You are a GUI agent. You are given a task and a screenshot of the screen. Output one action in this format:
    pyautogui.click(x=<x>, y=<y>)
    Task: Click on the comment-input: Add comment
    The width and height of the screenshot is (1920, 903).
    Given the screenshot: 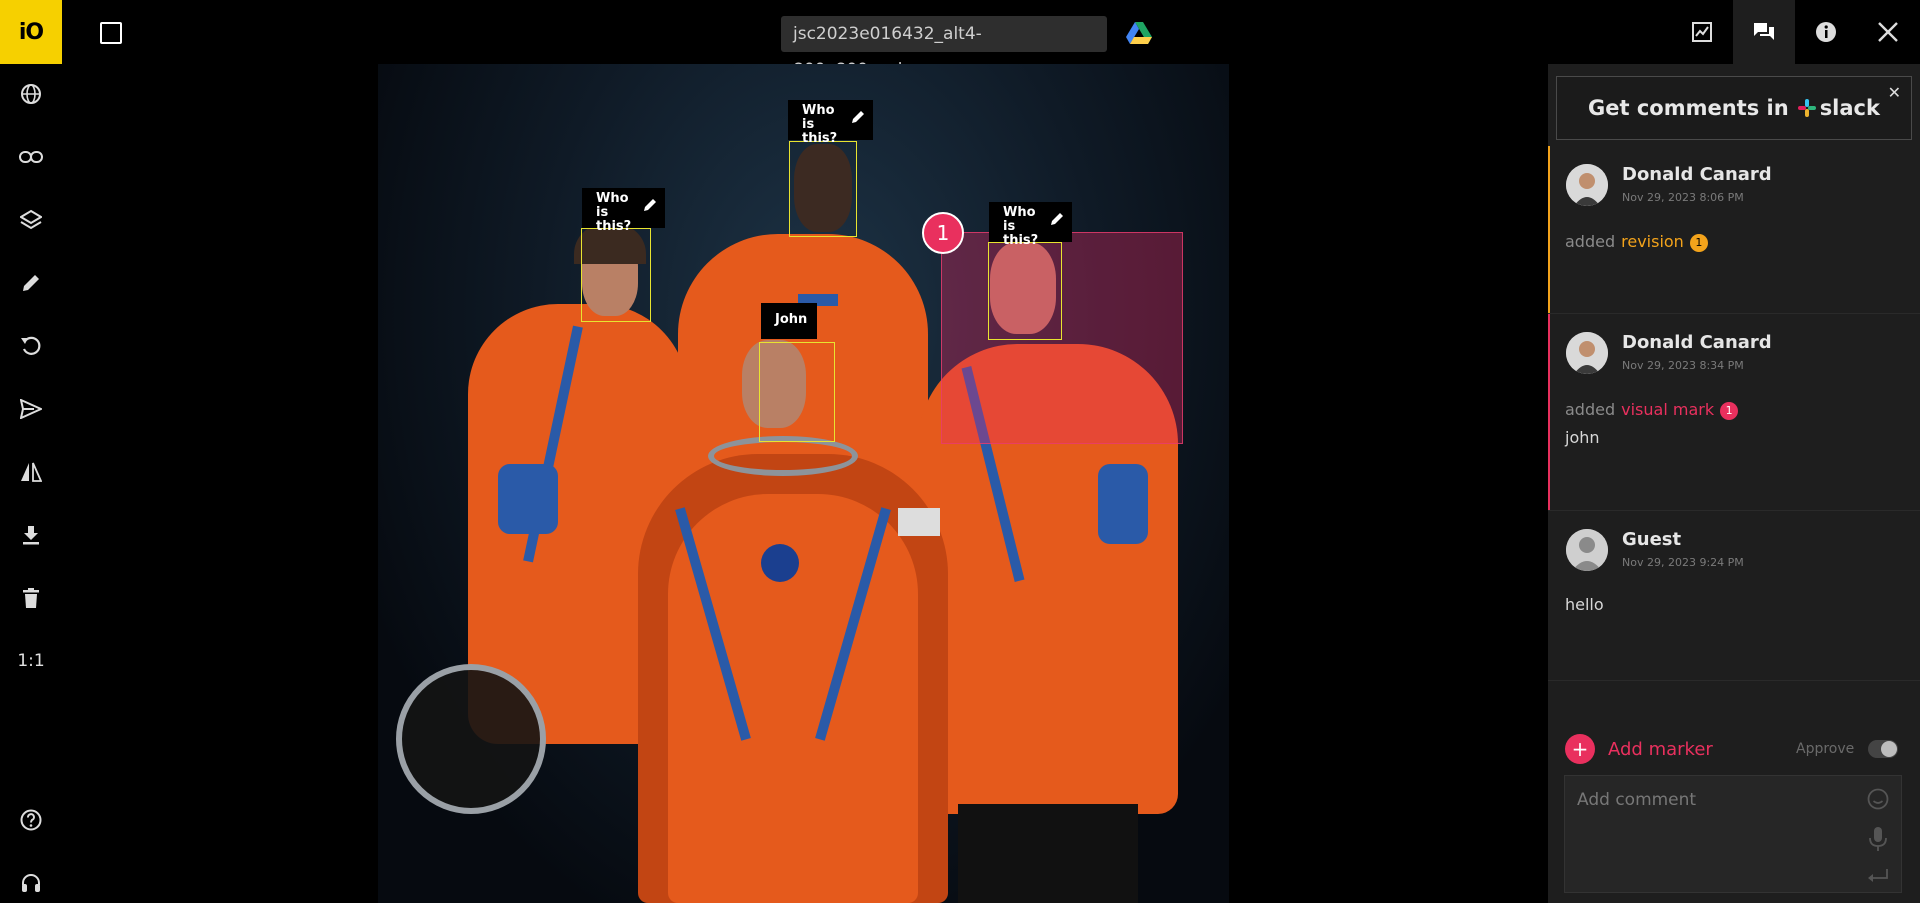 What is the action you would take?
    pyautogui.click(x=1733, y=834)
    